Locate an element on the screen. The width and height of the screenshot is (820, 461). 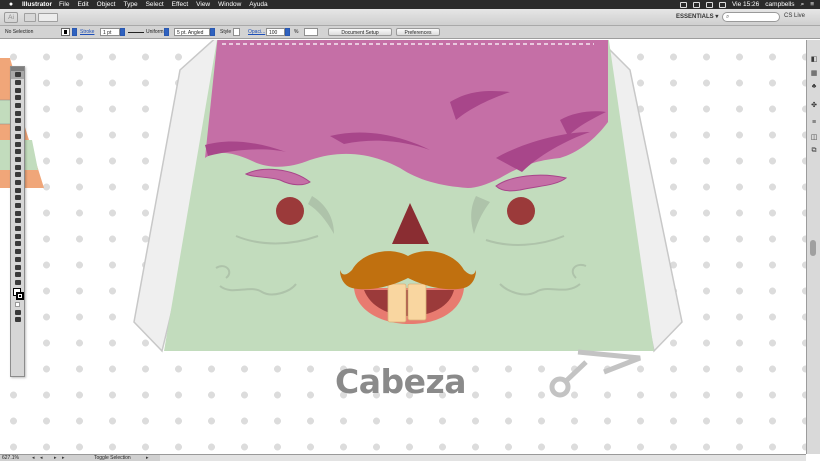
menu-help: Ayuda is located at coordinates (258, 4).